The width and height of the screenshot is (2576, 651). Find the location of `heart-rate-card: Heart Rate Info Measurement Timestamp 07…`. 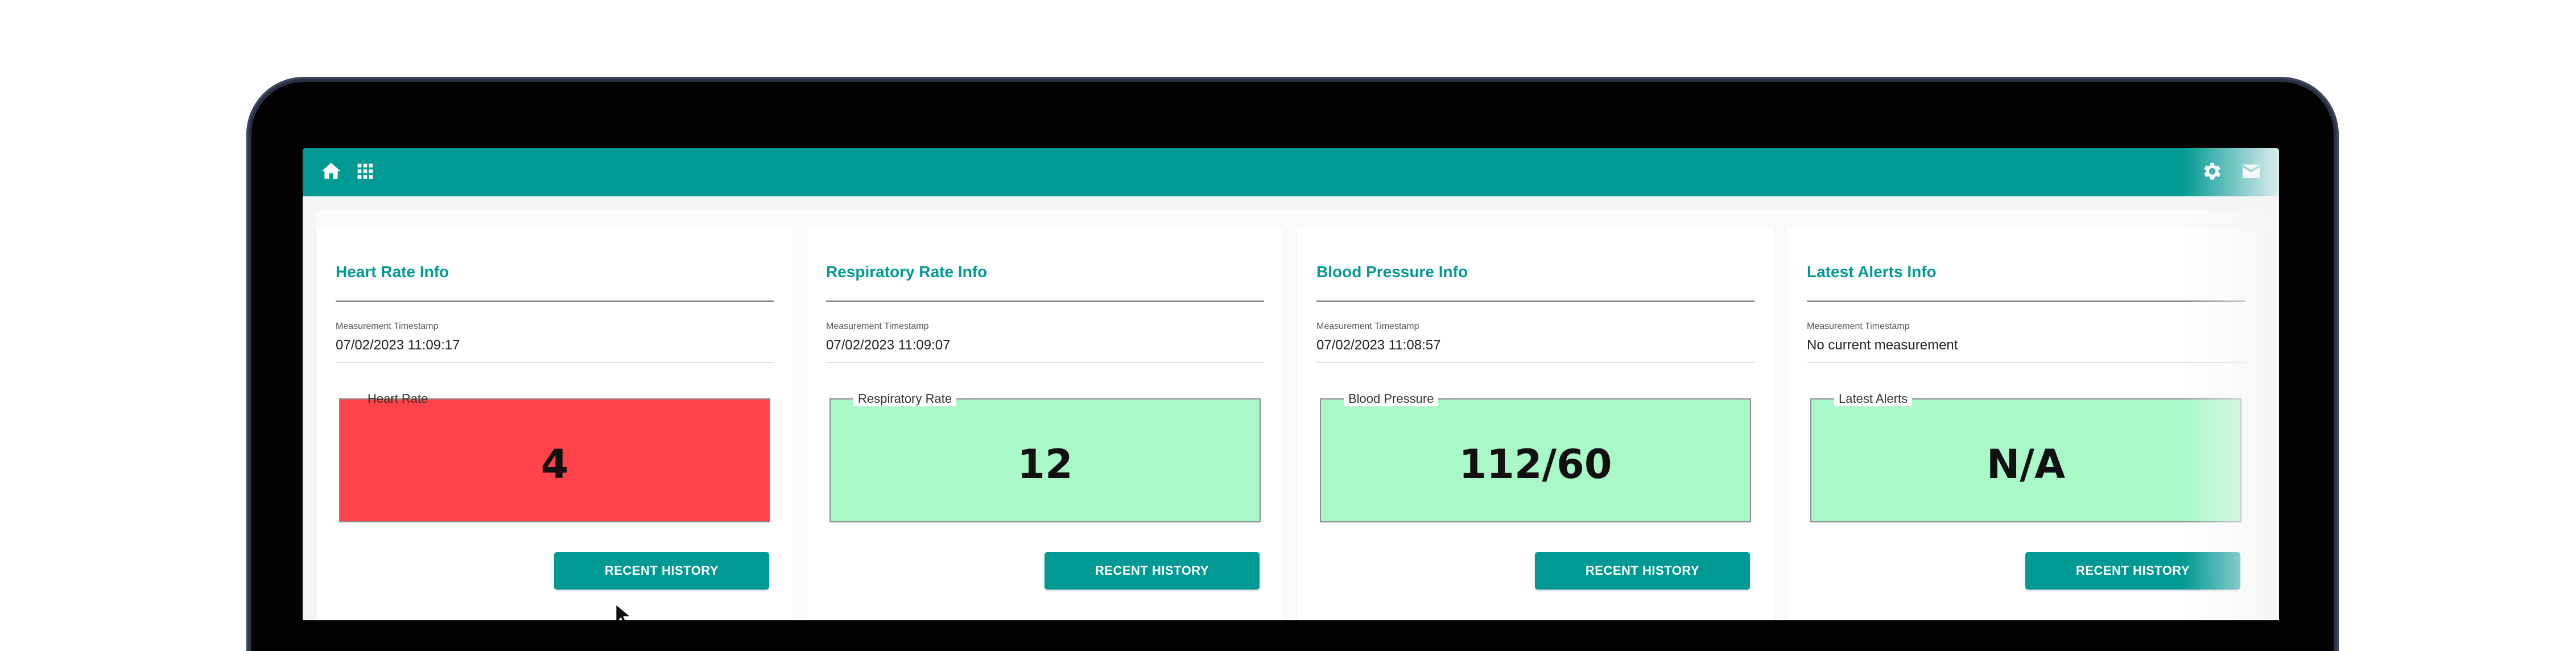

heart-rate-card: Heart Rate Info Measurement Timestamp 07… is located at coordinates (555, 424).